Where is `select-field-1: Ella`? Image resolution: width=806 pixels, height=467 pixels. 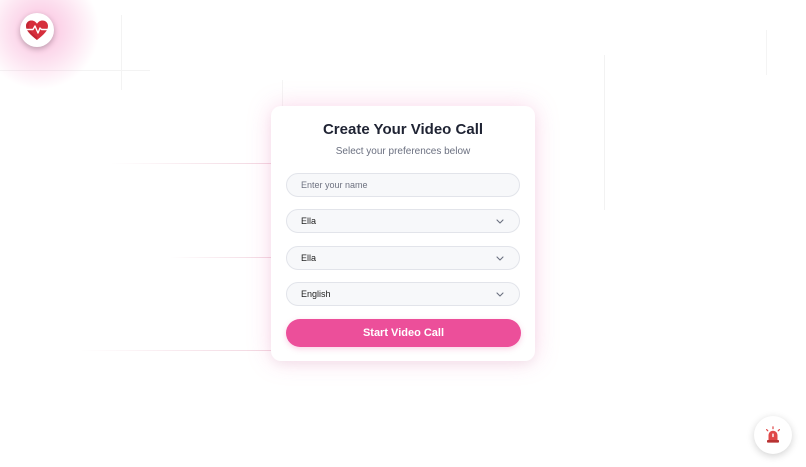
select-field-1: Ella is located at coordinates (403, 221).